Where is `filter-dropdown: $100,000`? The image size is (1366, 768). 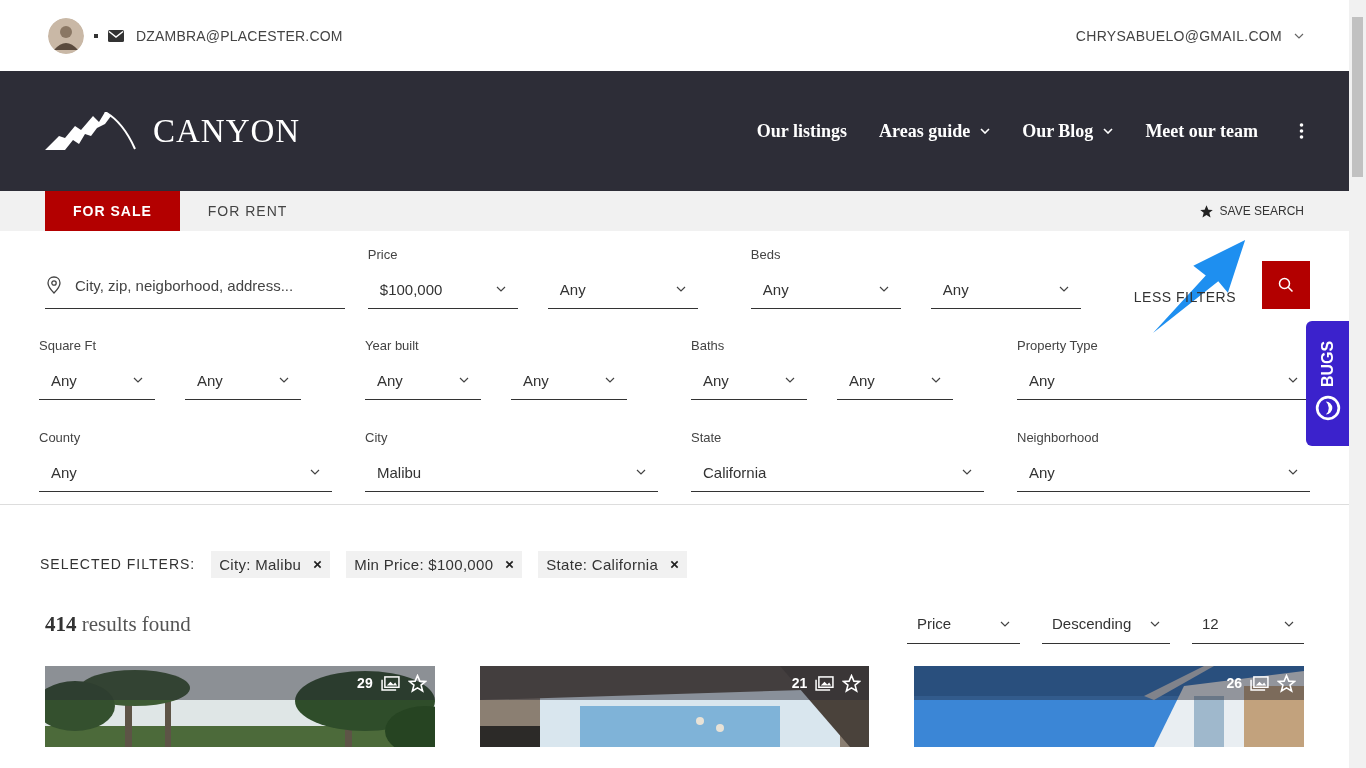 filter-dropdown: $100,000 is located at coordinates (442, 289).